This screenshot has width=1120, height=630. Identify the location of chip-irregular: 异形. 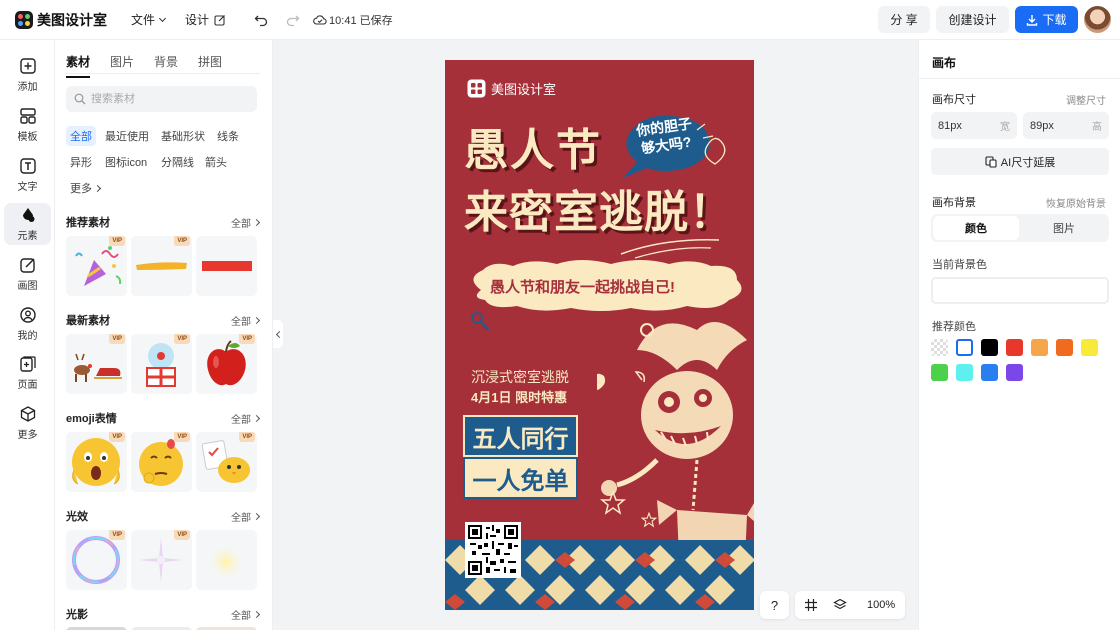
(81, 162).